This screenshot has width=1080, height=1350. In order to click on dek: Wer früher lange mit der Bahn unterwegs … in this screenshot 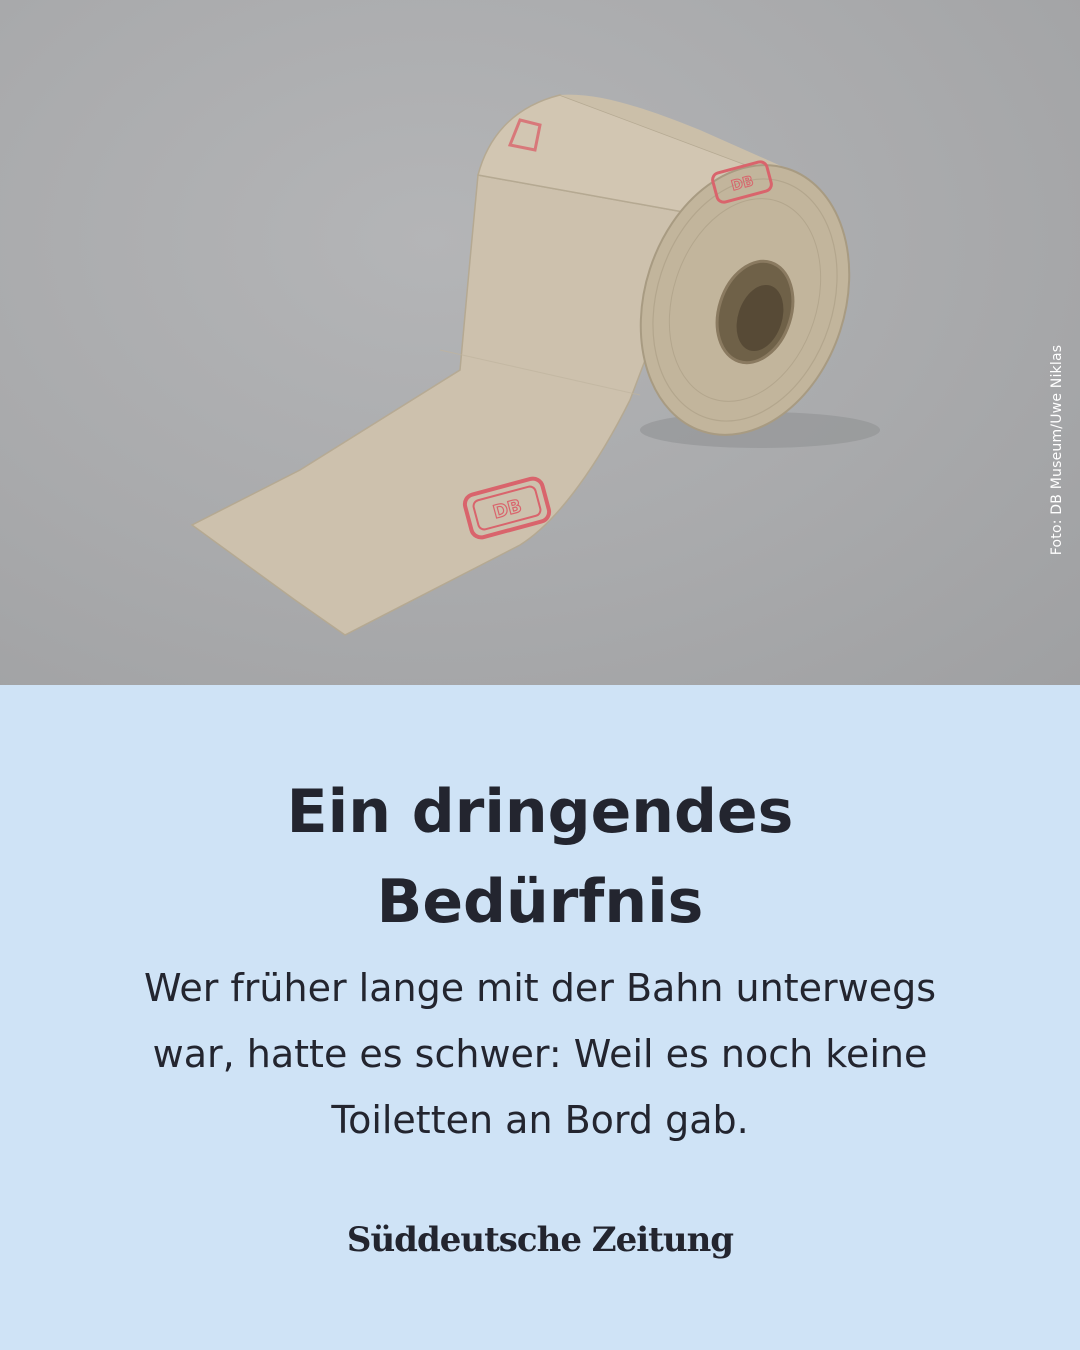, I will do `click(540, 1054)`.